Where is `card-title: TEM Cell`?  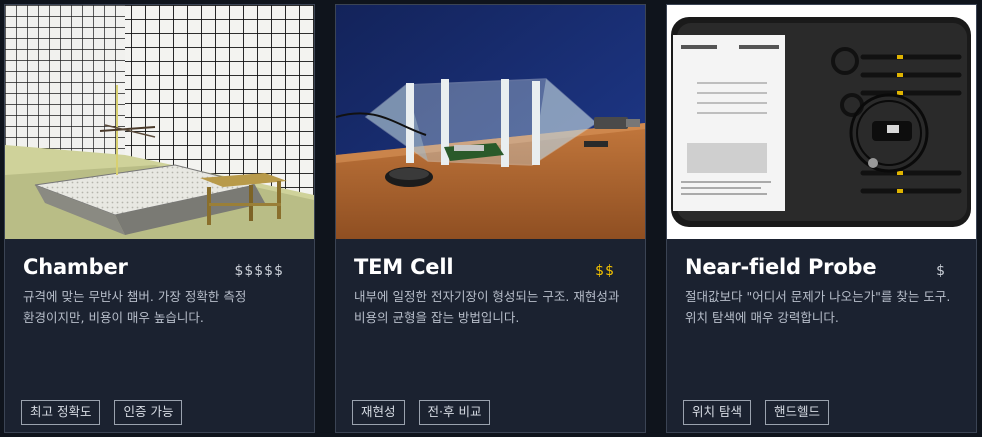
card-title: TEM Cell is located at coordinates (404, 267).